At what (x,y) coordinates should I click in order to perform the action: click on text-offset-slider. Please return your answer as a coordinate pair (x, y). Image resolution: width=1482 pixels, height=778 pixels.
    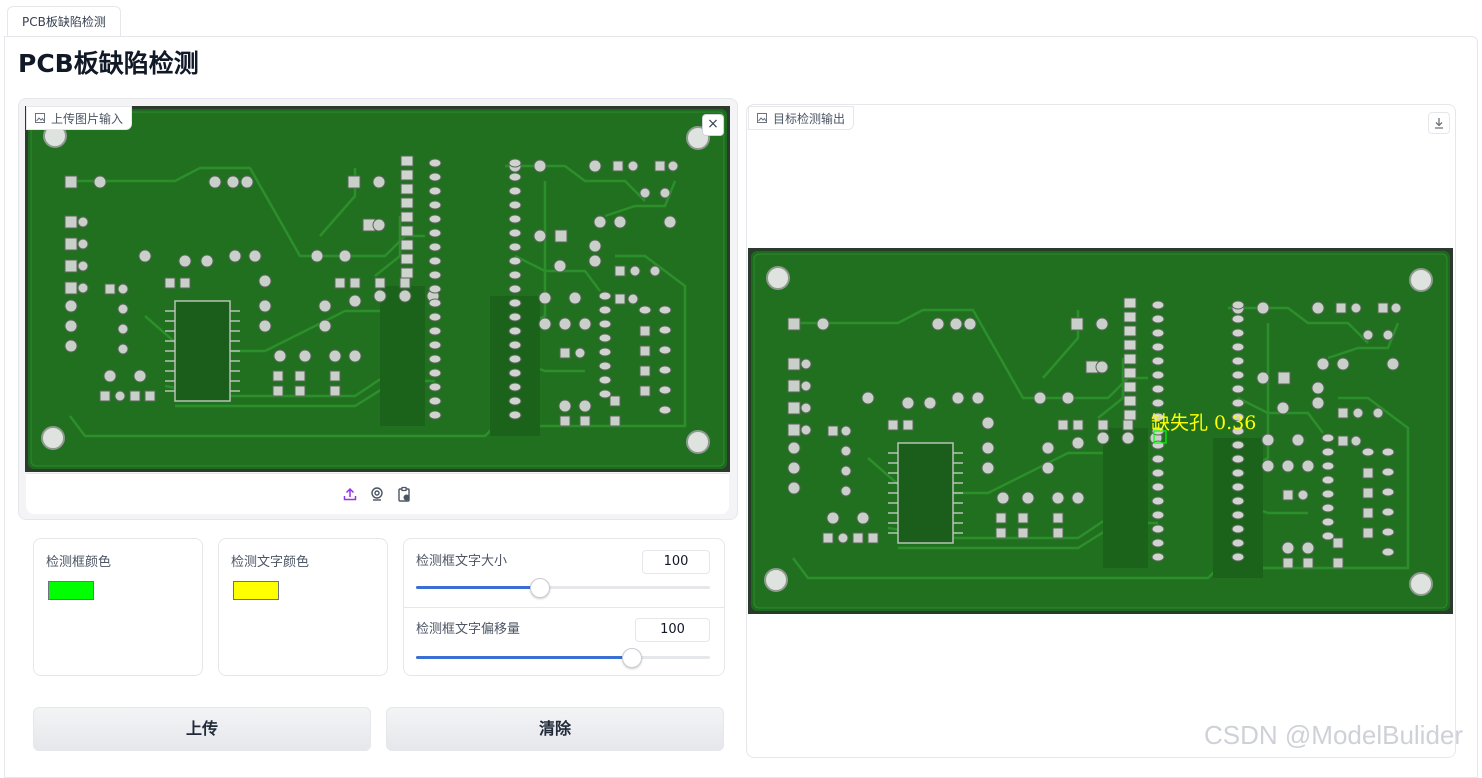
    Looking at the image, I should click on (563, 657).